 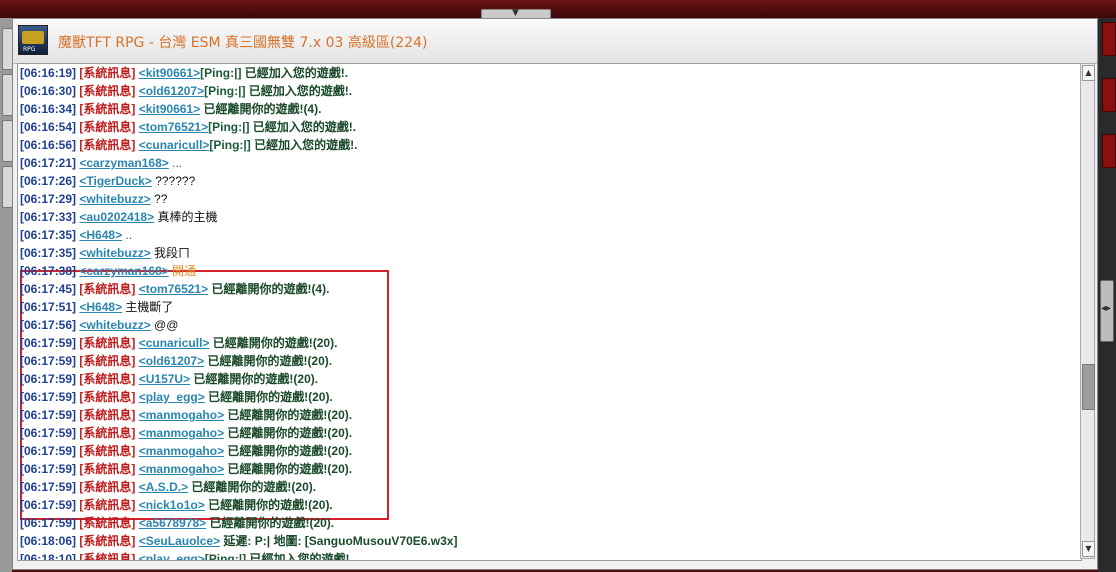 I want to click on scroll-down-icon: ▼, so click(x=1088, y=549).